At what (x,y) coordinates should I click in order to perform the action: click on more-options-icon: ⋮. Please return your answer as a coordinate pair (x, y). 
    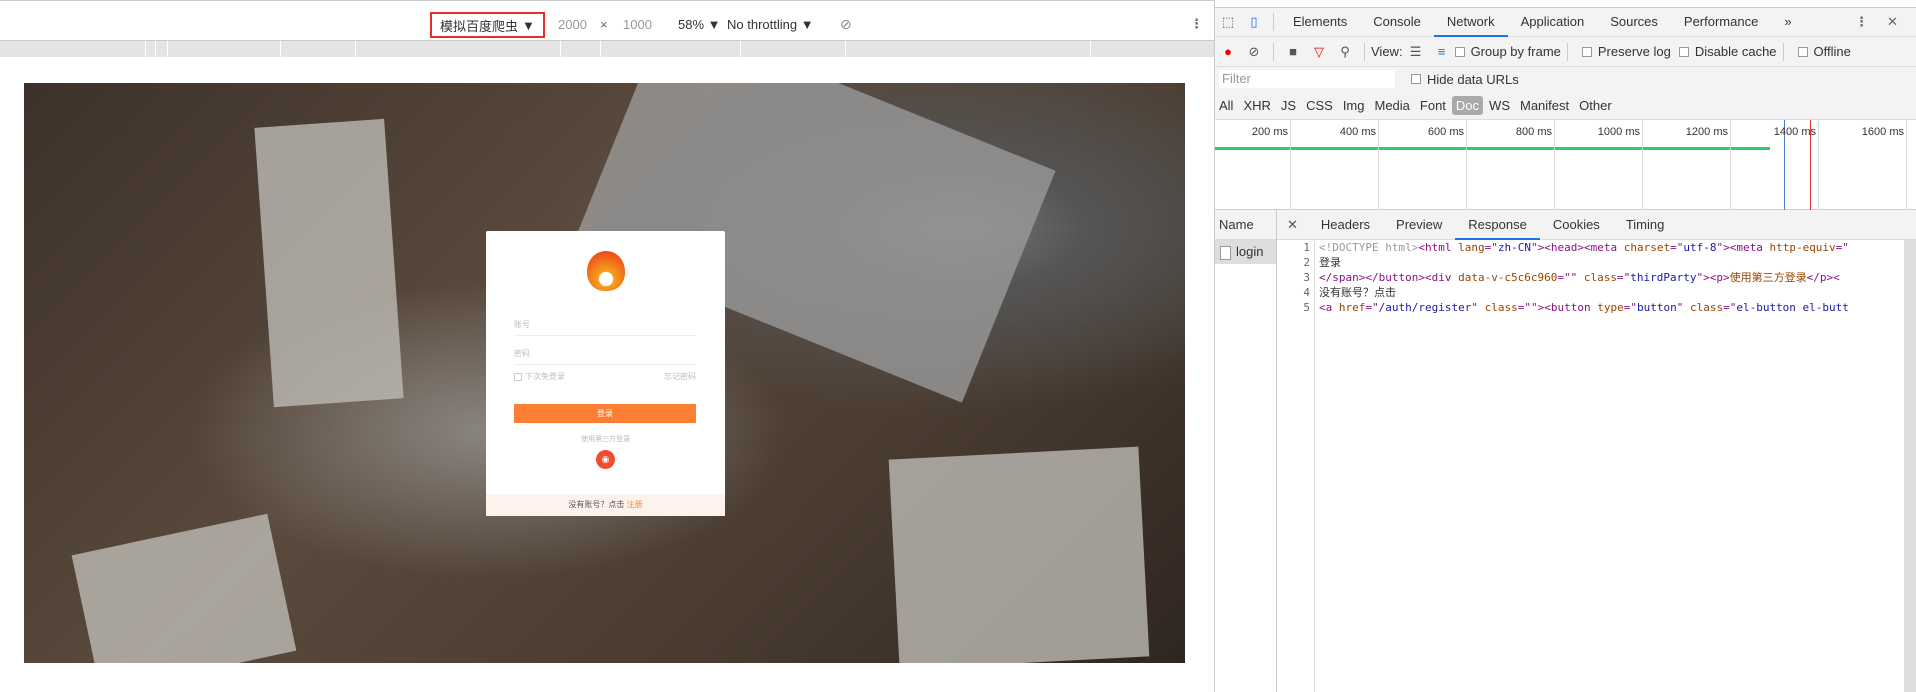
    Looking at the image, I should click on (1196, 24).